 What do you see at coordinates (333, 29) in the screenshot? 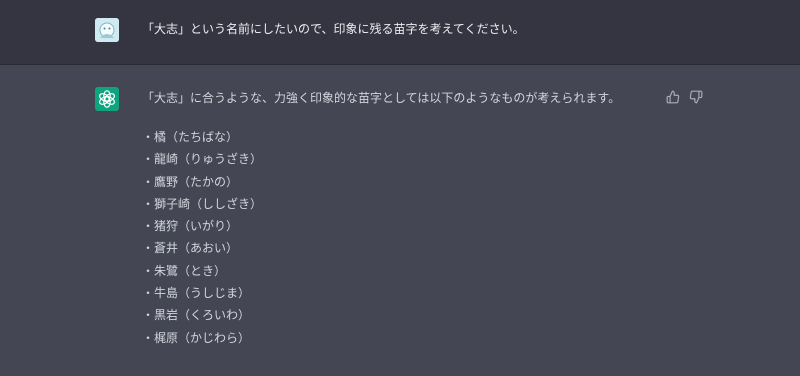
I see `user-message-text: 「大志」という名前にしたいので、印象に残る苗字を考えてください。` at bounding box center [333, 29].